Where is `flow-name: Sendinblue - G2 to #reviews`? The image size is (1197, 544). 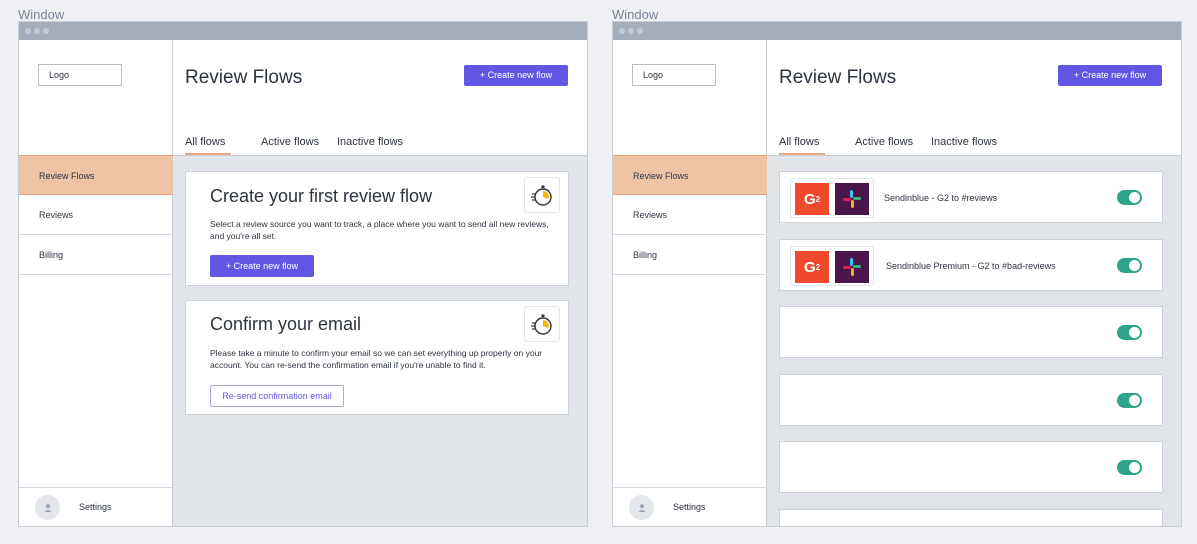 flow-name: Sendinblue - G2 to #reviews is located at coordinates (941, 198).